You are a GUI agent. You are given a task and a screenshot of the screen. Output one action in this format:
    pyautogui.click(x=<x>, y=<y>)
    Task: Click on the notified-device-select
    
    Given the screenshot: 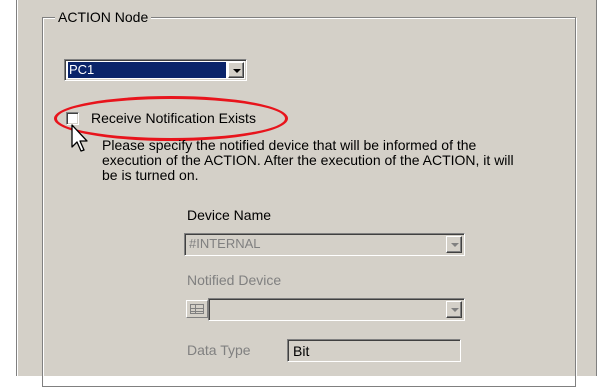 What is the action you would take?
    pyautogui.click(x=336, y=309)
    